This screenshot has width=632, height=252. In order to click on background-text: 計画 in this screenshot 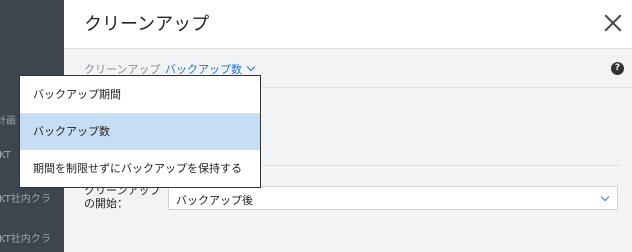, I will do `click(8, 121)`.